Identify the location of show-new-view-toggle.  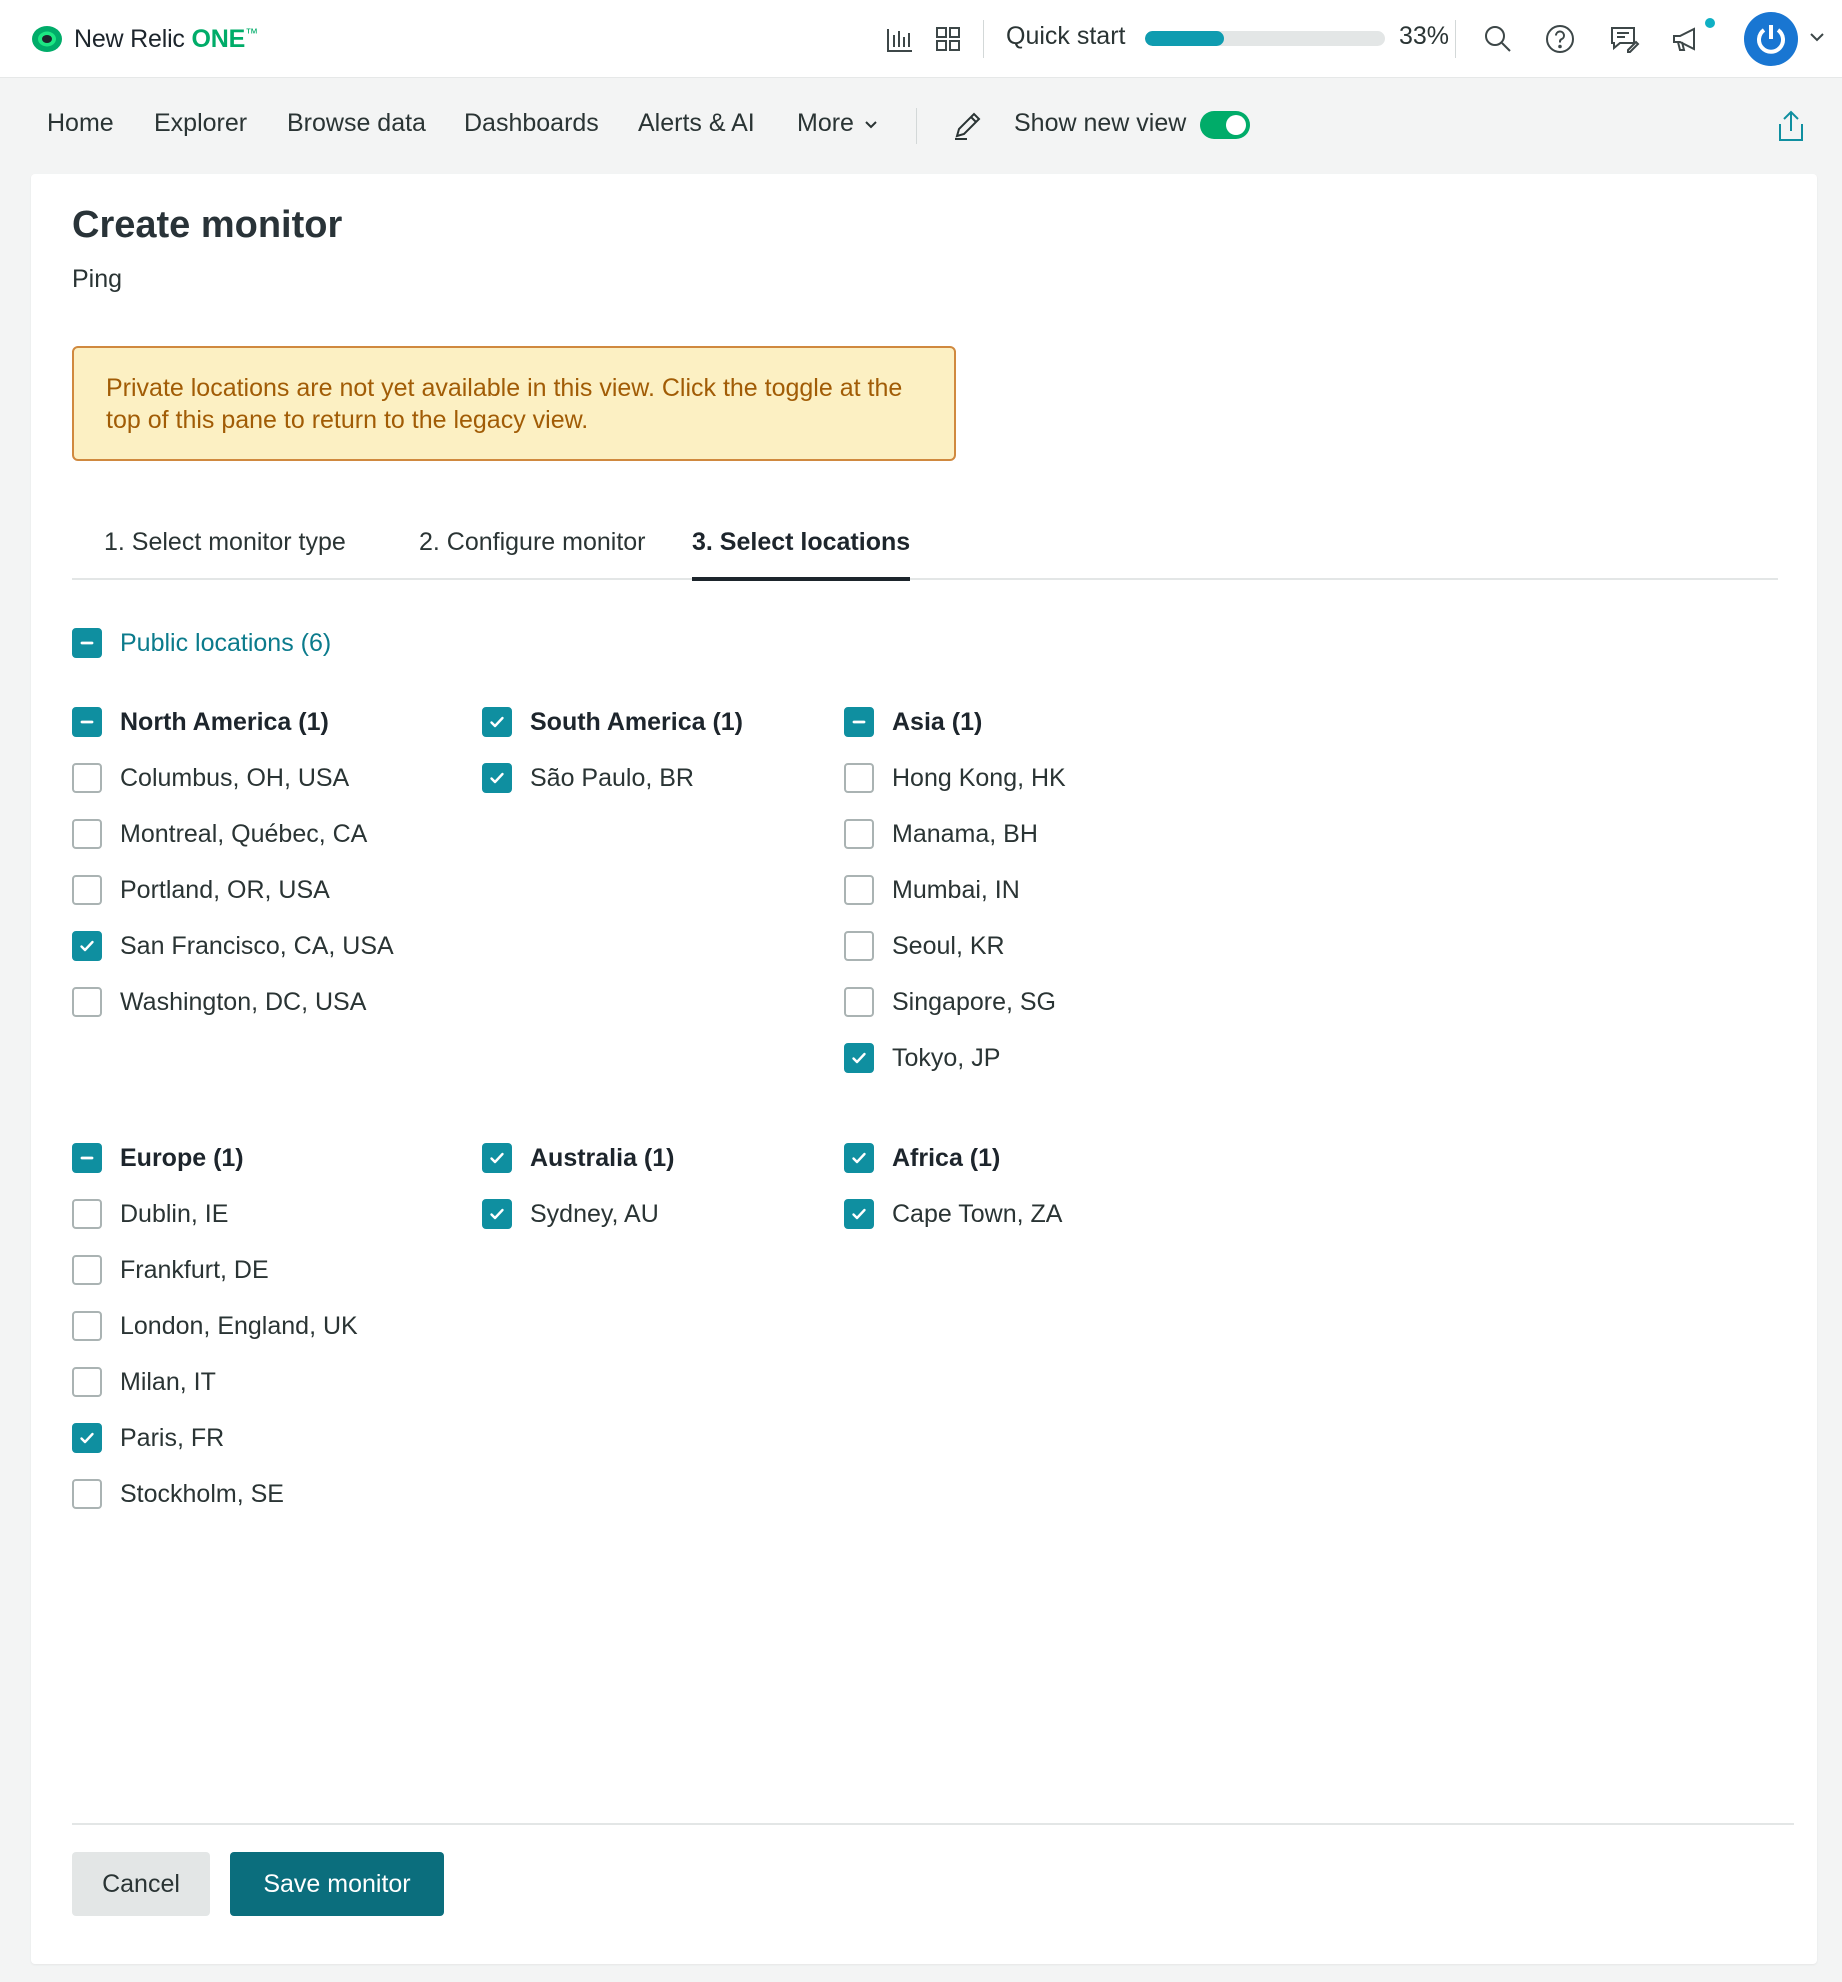
(1225, 125).